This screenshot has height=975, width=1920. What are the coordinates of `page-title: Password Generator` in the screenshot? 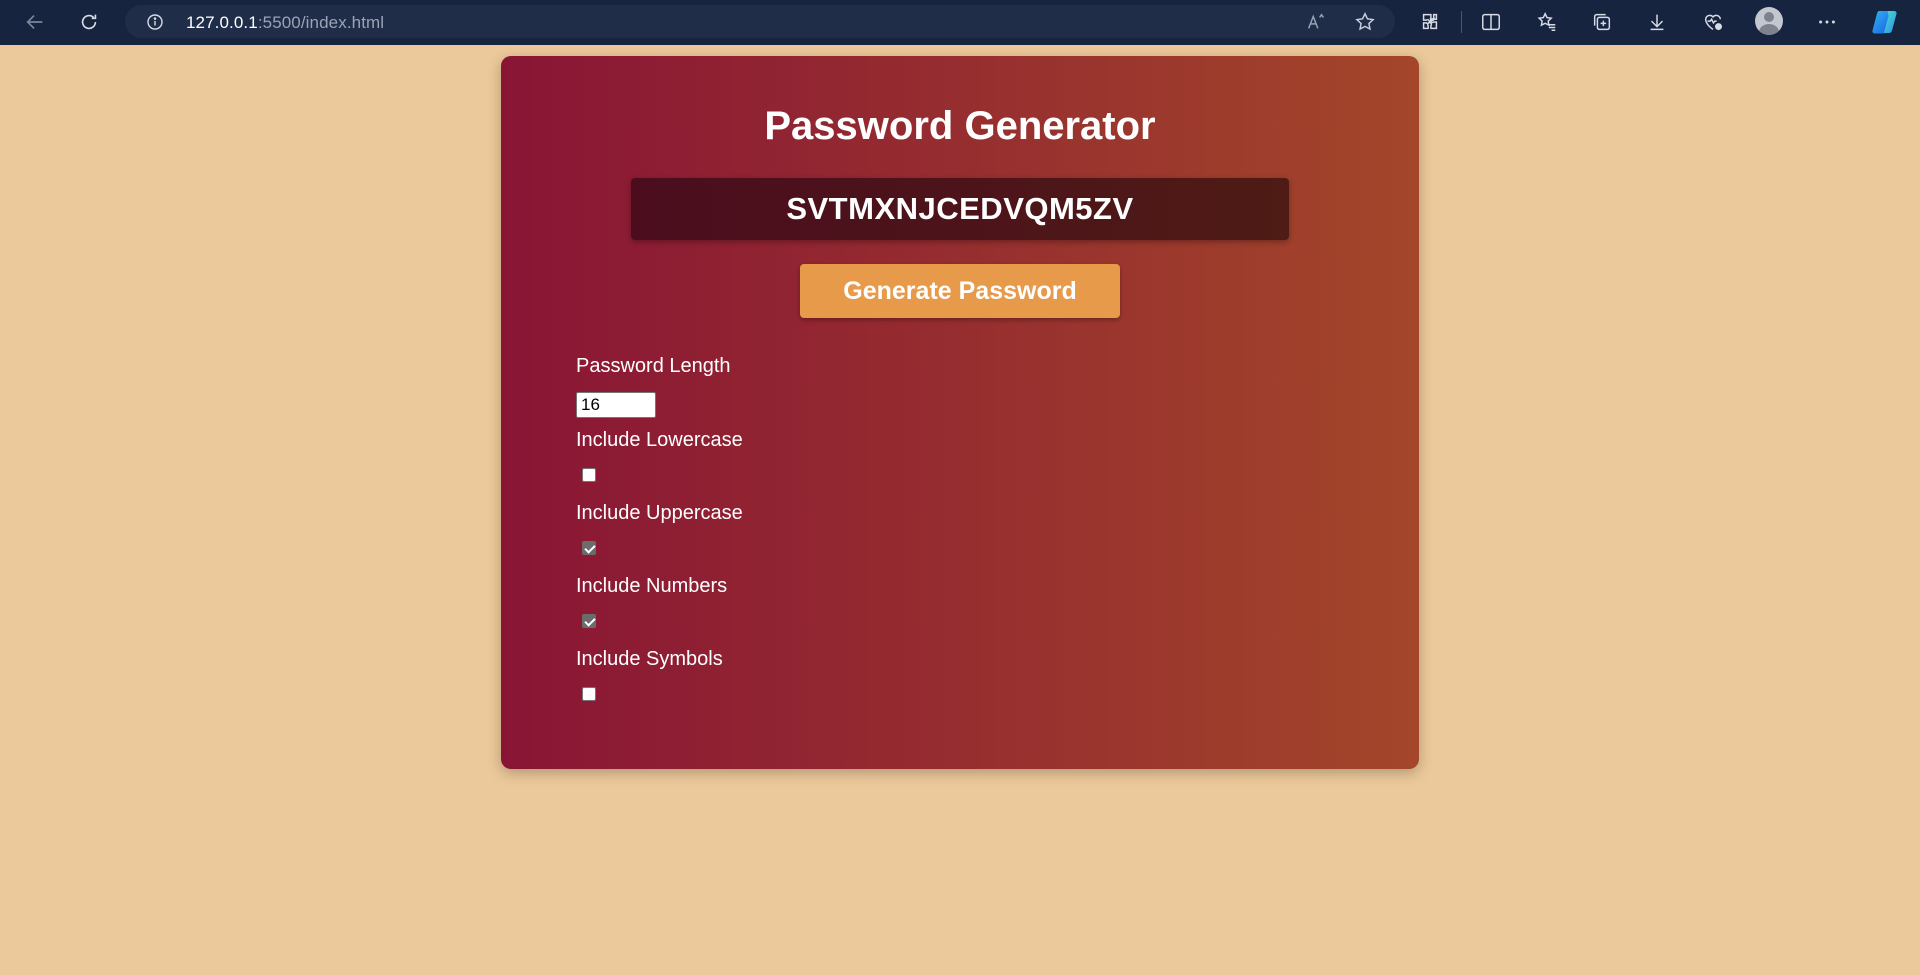 It's located at (960, 126).